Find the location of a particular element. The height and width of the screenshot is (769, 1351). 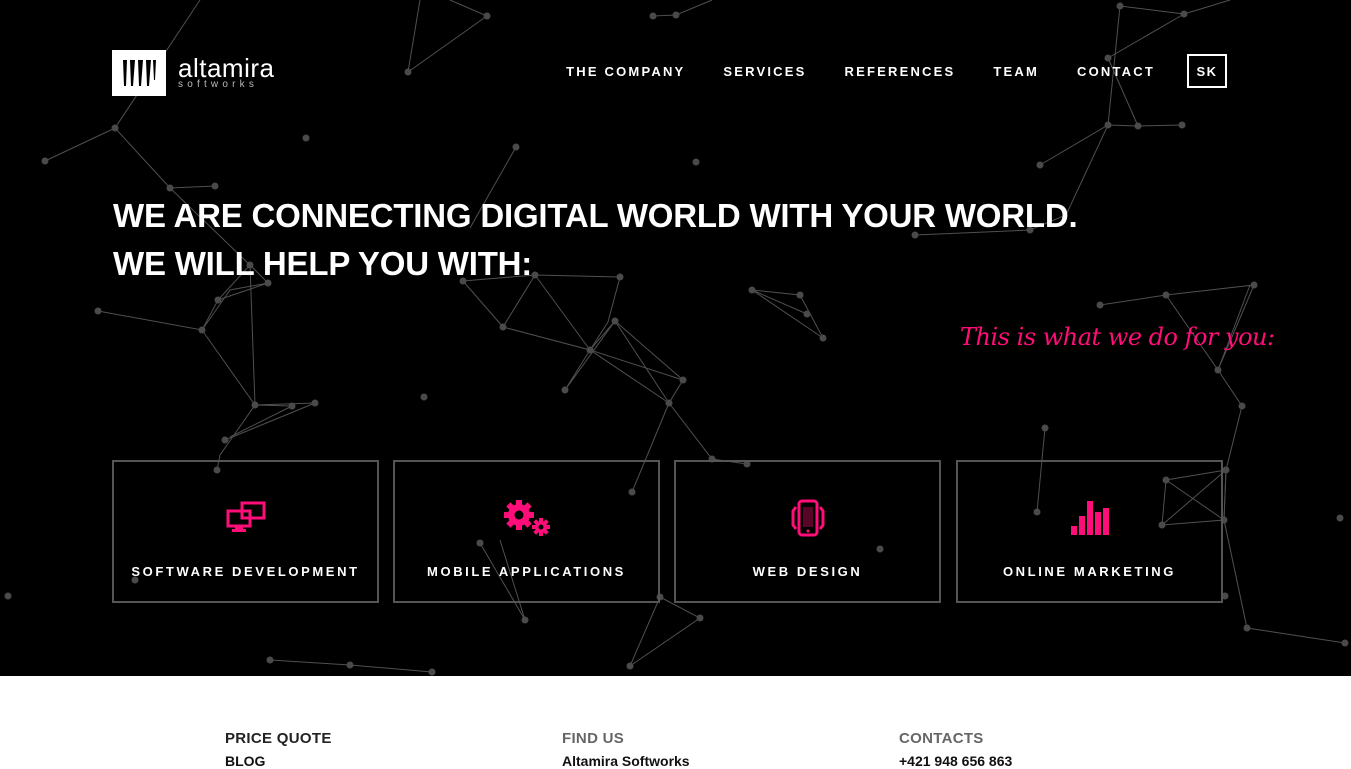

nav-item-contact: CONTACT is located at coordinates (1116, 71).